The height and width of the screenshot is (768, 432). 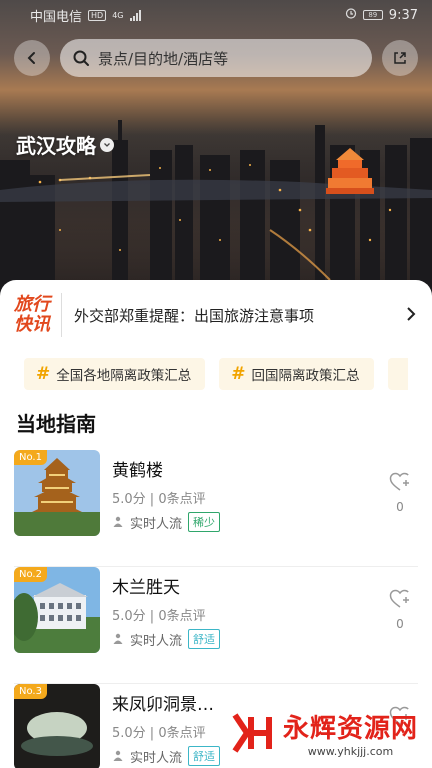 What do you see at coordinates (216, 625) in the screenshot?
I see `list-item: No.2 木兰胜天 5.0分 | 0条点评 实时人流 舒适 0` at bounding box center [216, 625].